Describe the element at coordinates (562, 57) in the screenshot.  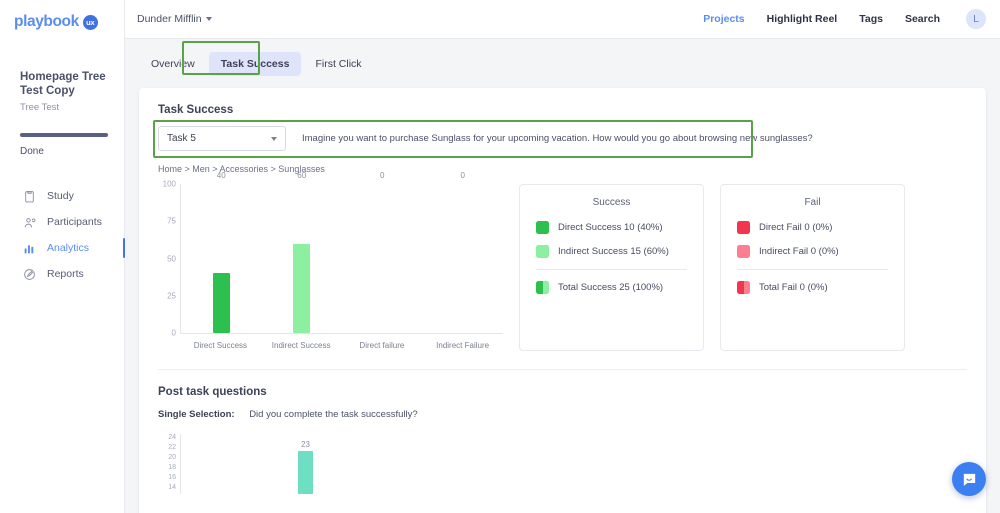
I see `tab-bar: Overview Task Success First Click` at that location.